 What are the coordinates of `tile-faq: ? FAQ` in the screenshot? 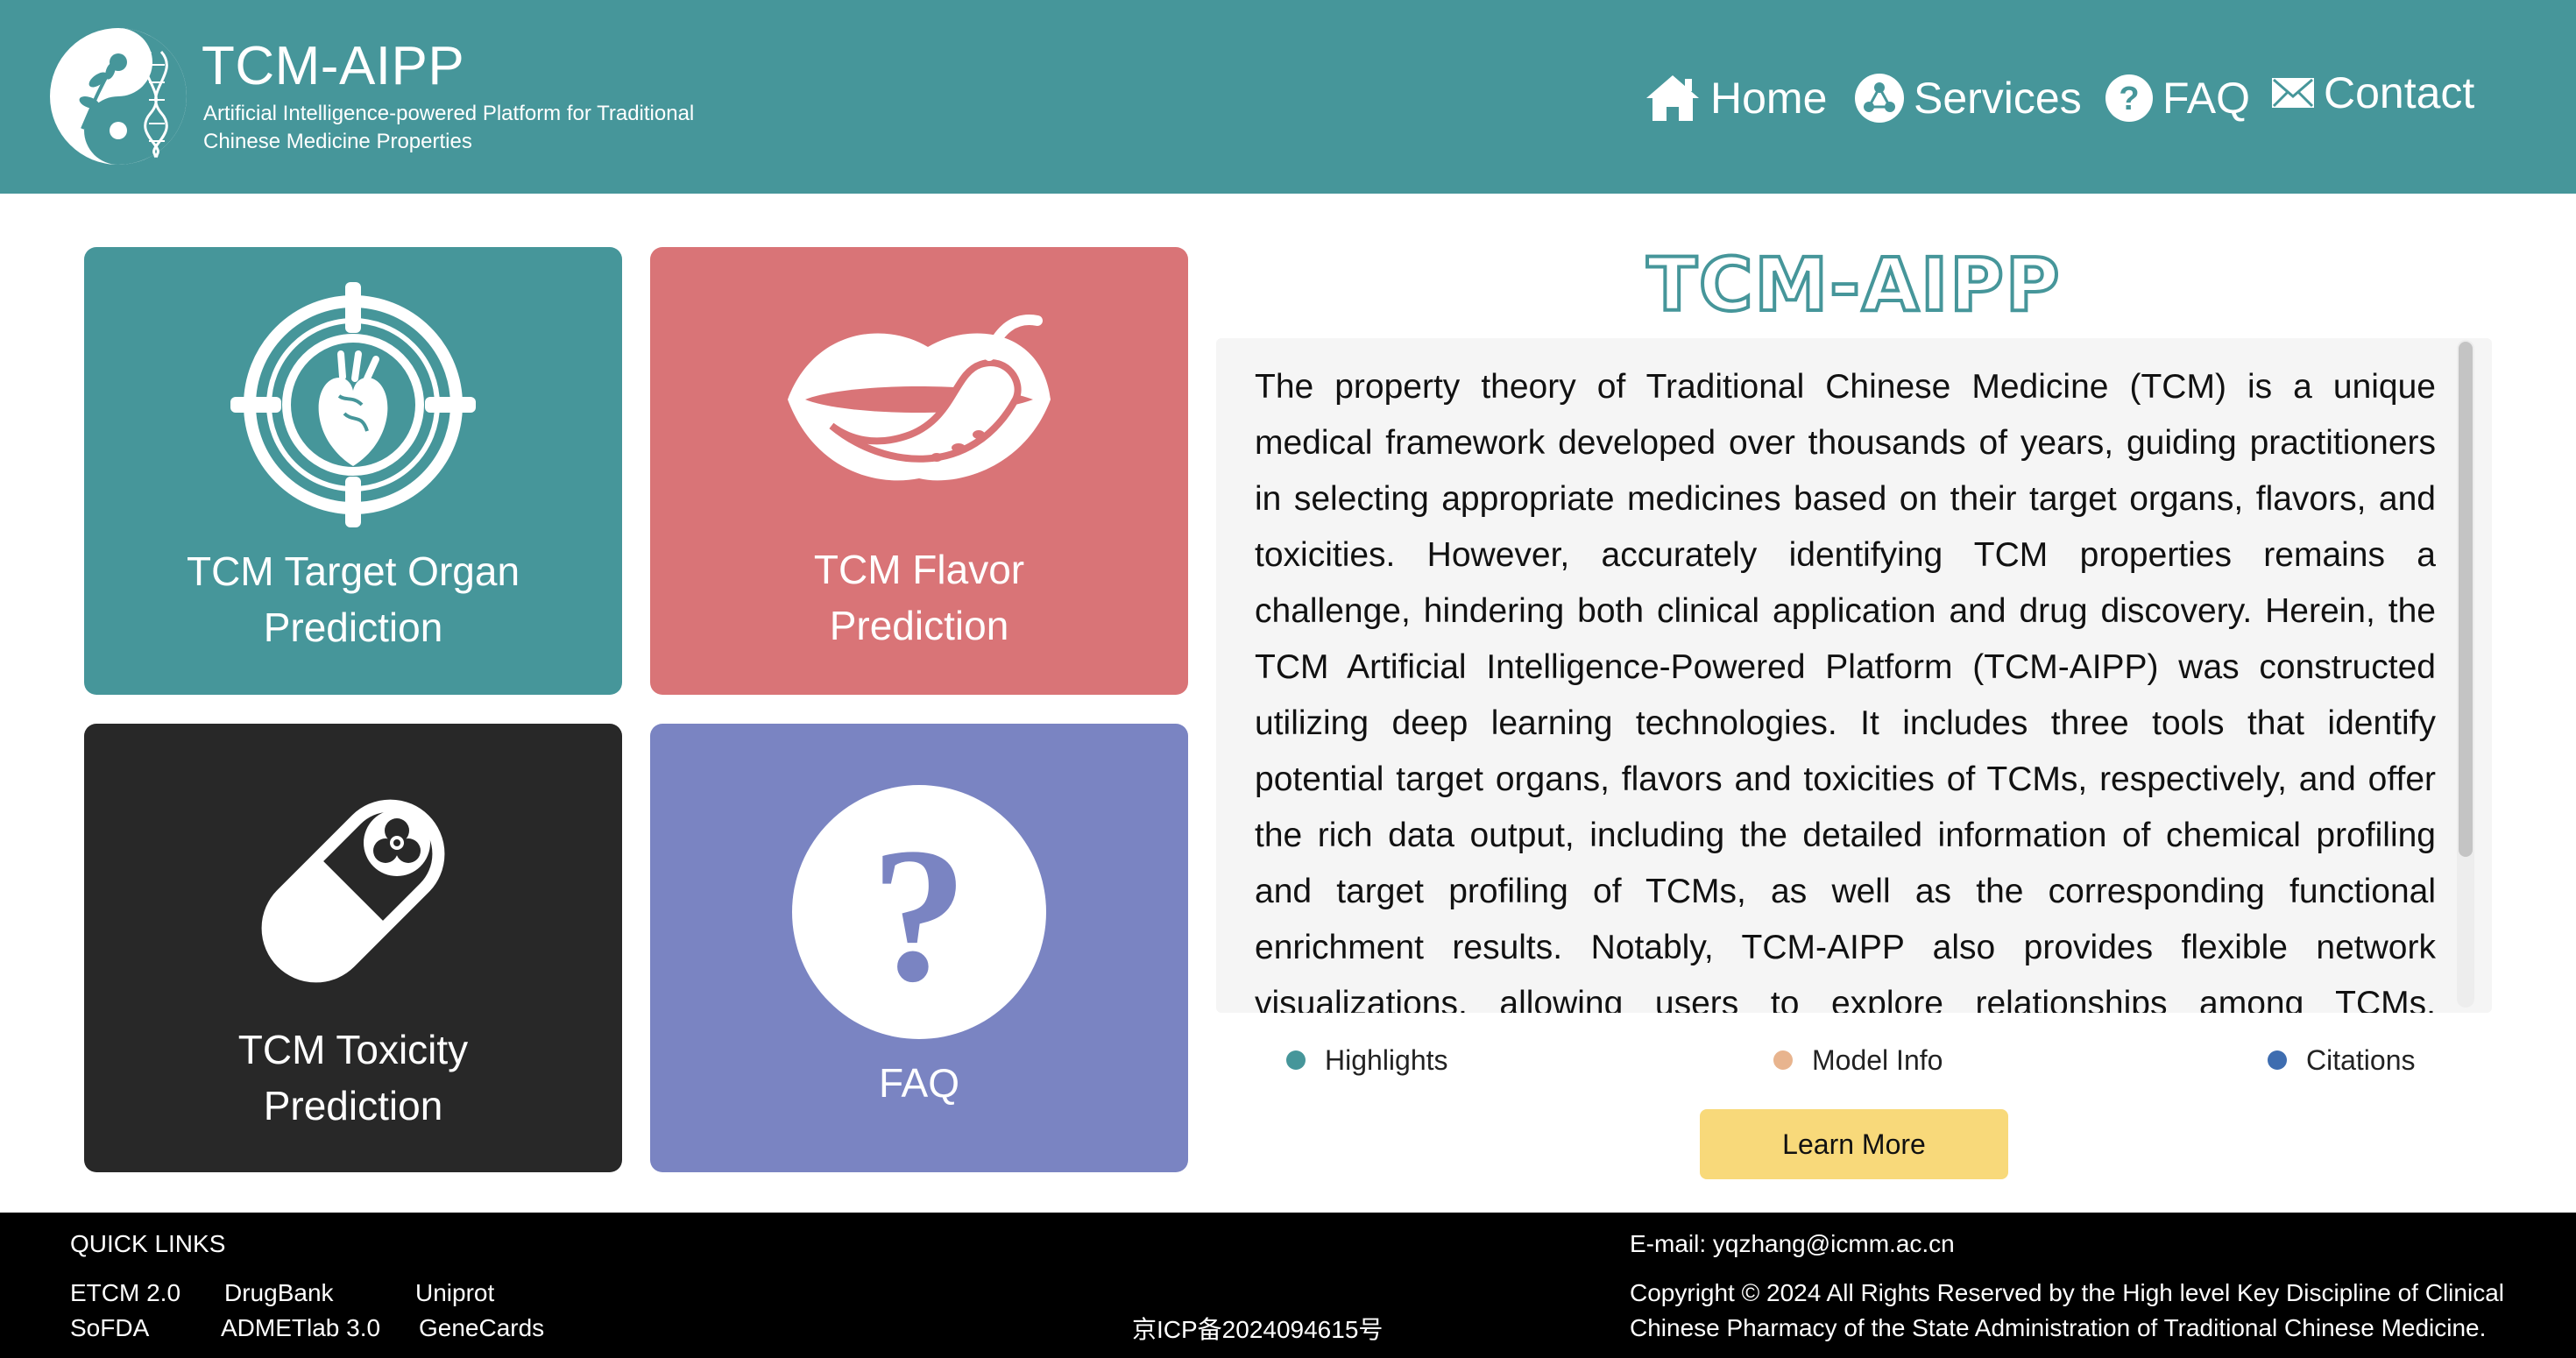 It's located at (919, 948).